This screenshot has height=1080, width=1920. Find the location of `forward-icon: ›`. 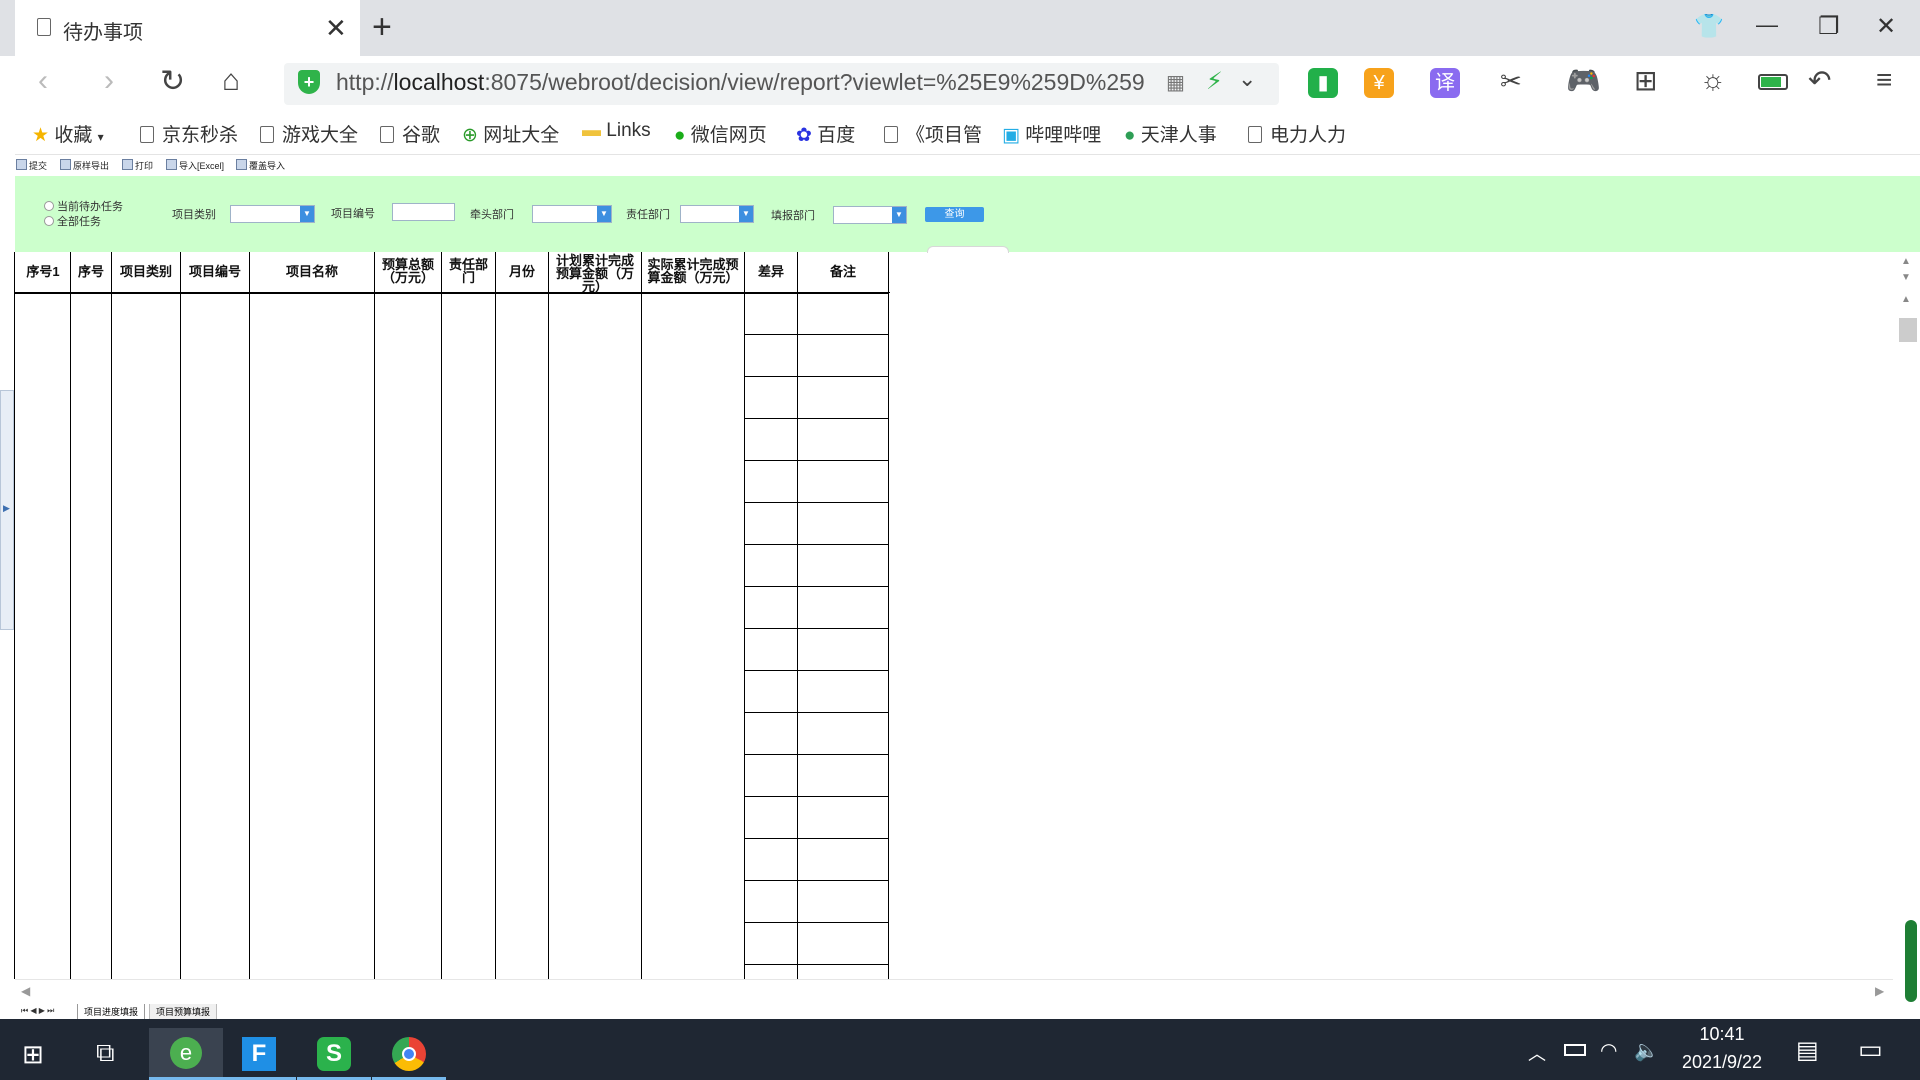

forward-icon: › is located at coordinates (109, 81).